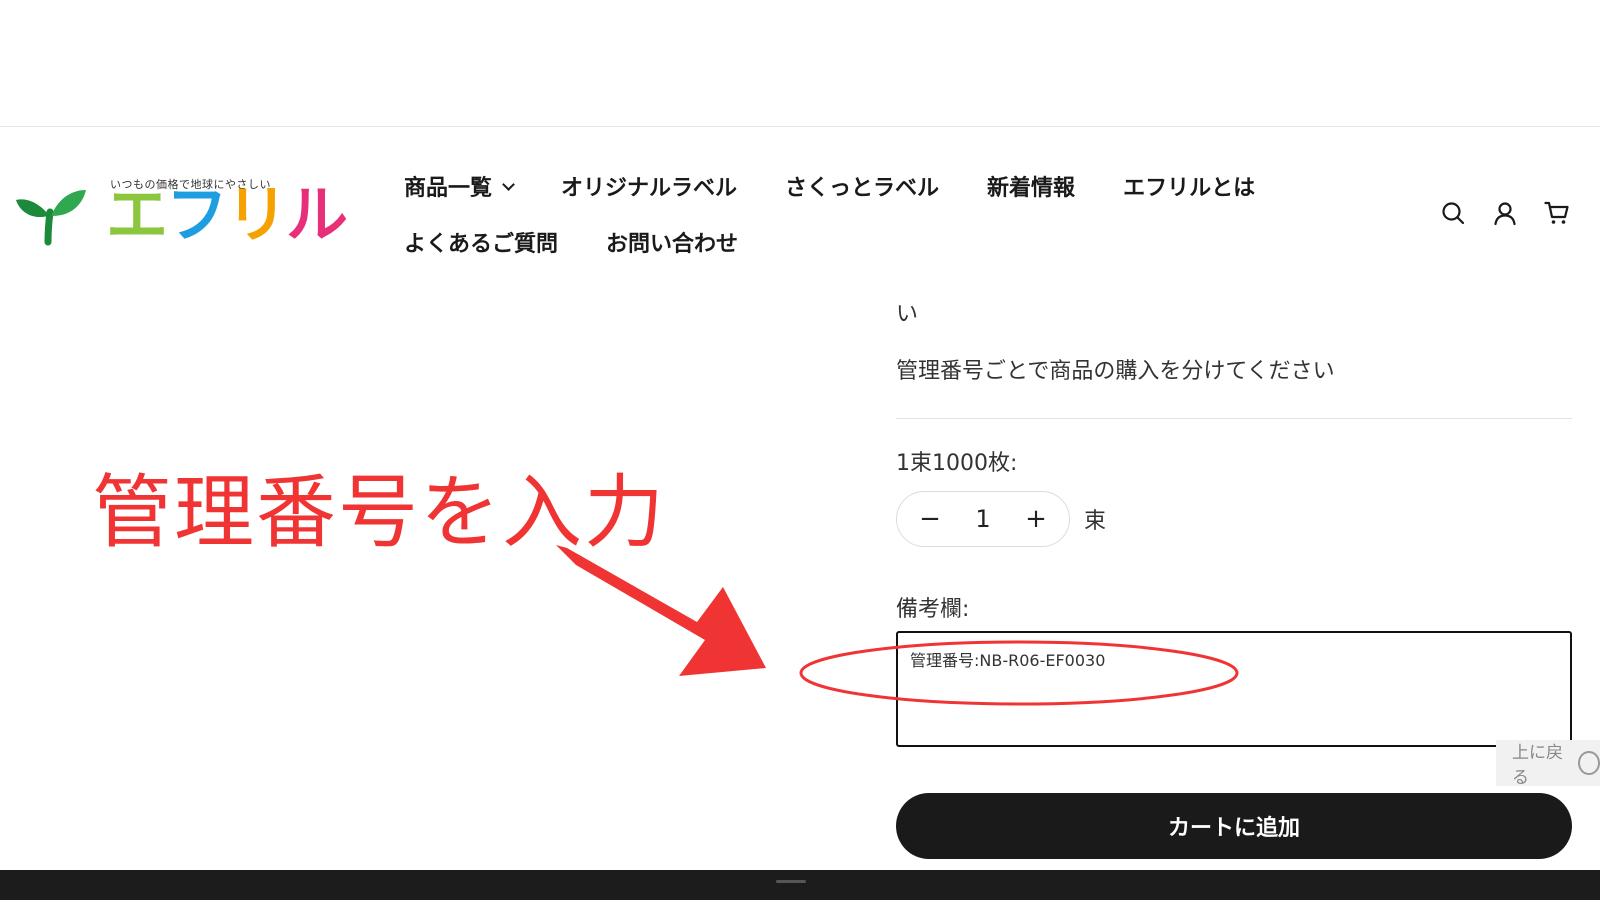 This screenshot has width=1600, height=900. I want to click on purchase-notice: 管理番号ごとで商品の購入を分けてください, so click(1115, 371).